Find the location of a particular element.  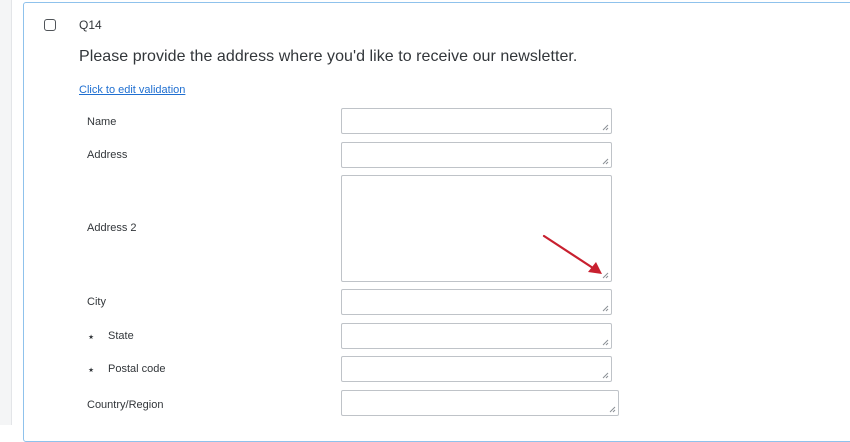

question-select-checkbox is located at coordinates (50, 25).